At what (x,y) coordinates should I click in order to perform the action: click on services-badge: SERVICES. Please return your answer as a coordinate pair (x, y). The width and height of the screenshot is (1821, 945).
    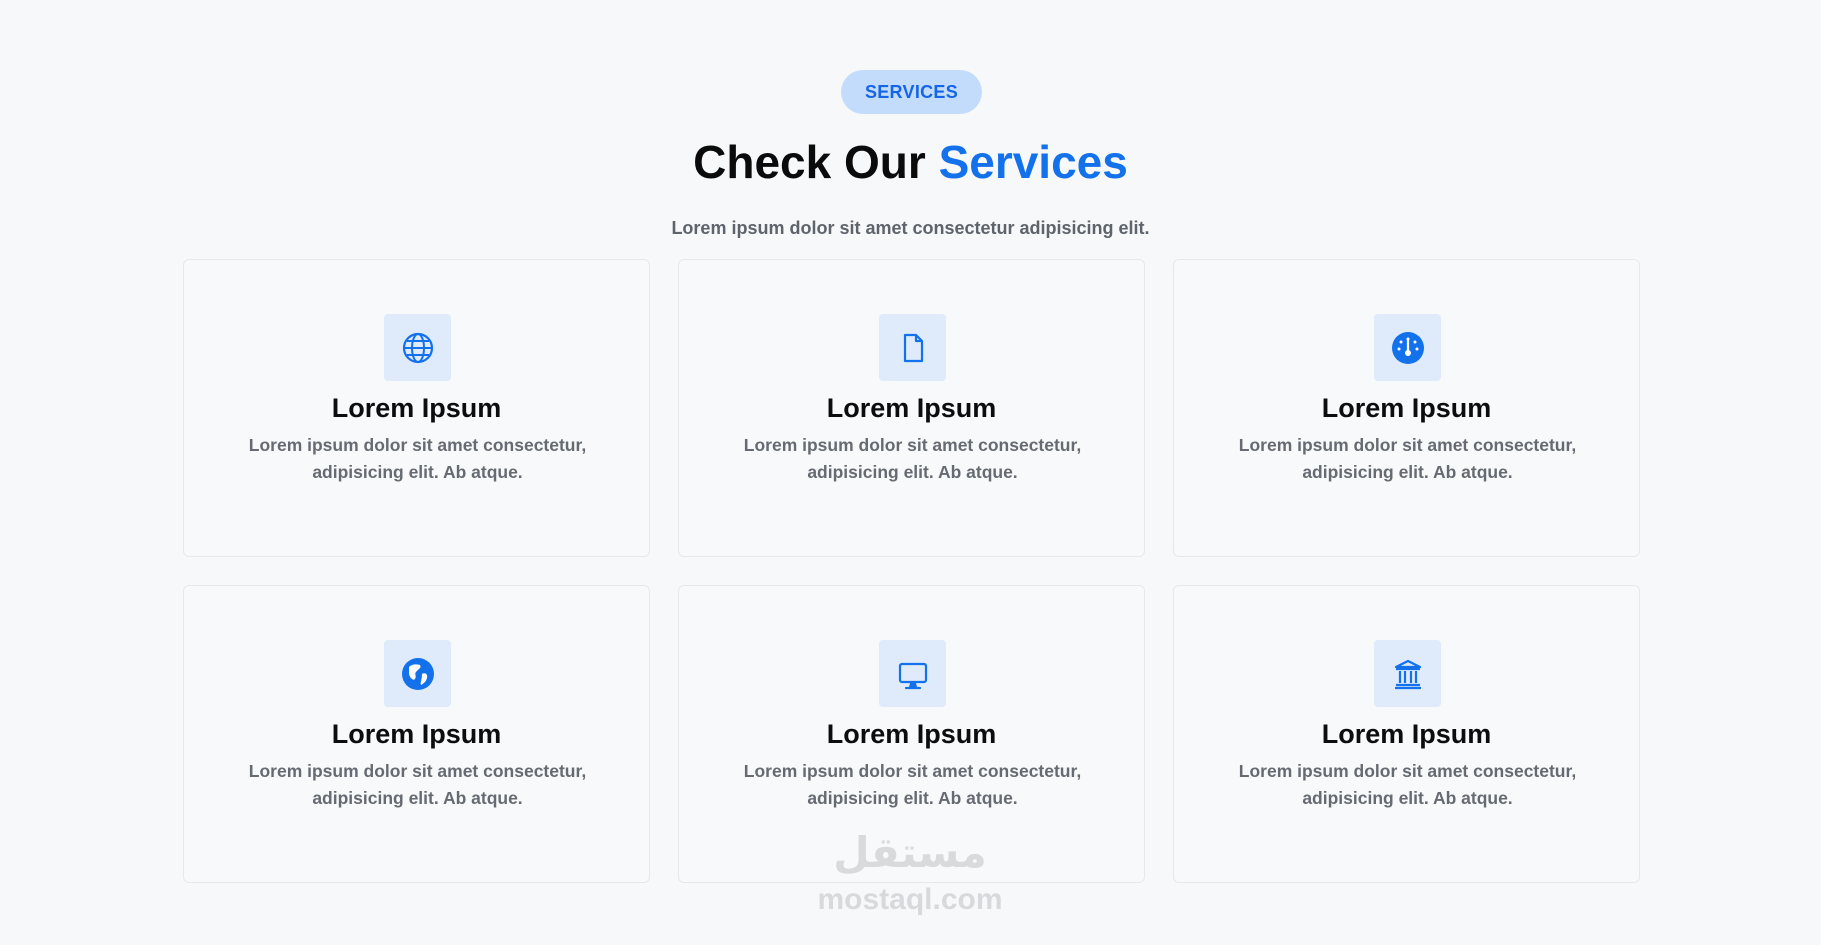
    Looking at the image, I should click on (911, 92).